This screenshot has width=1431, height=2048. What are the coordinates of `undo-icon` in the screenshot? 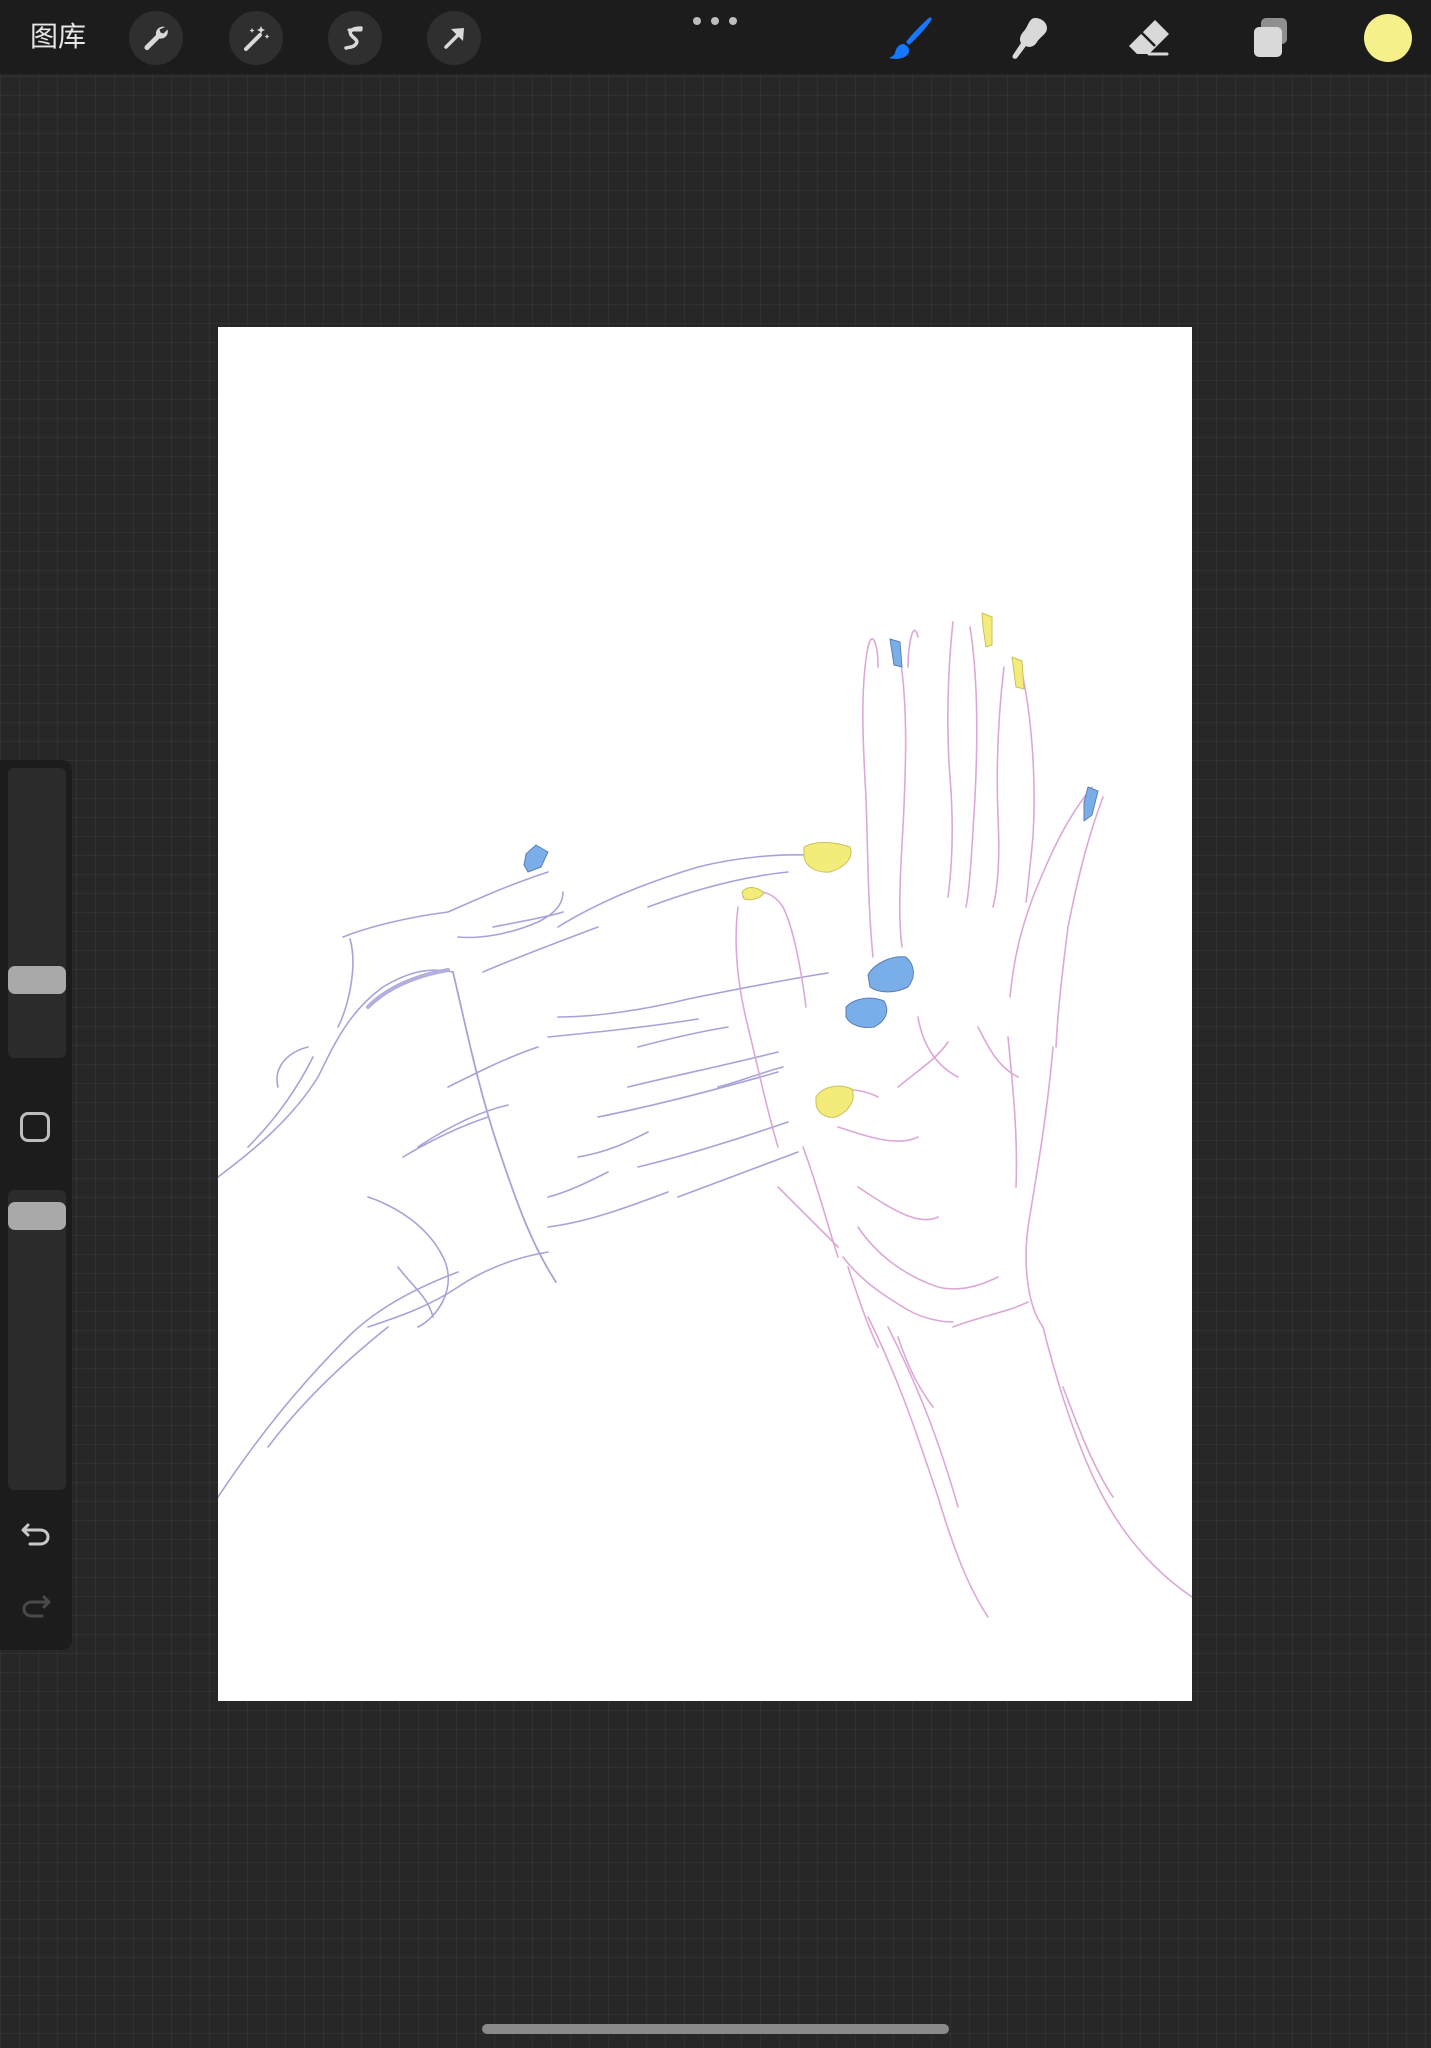 It's located at (35, 1534).